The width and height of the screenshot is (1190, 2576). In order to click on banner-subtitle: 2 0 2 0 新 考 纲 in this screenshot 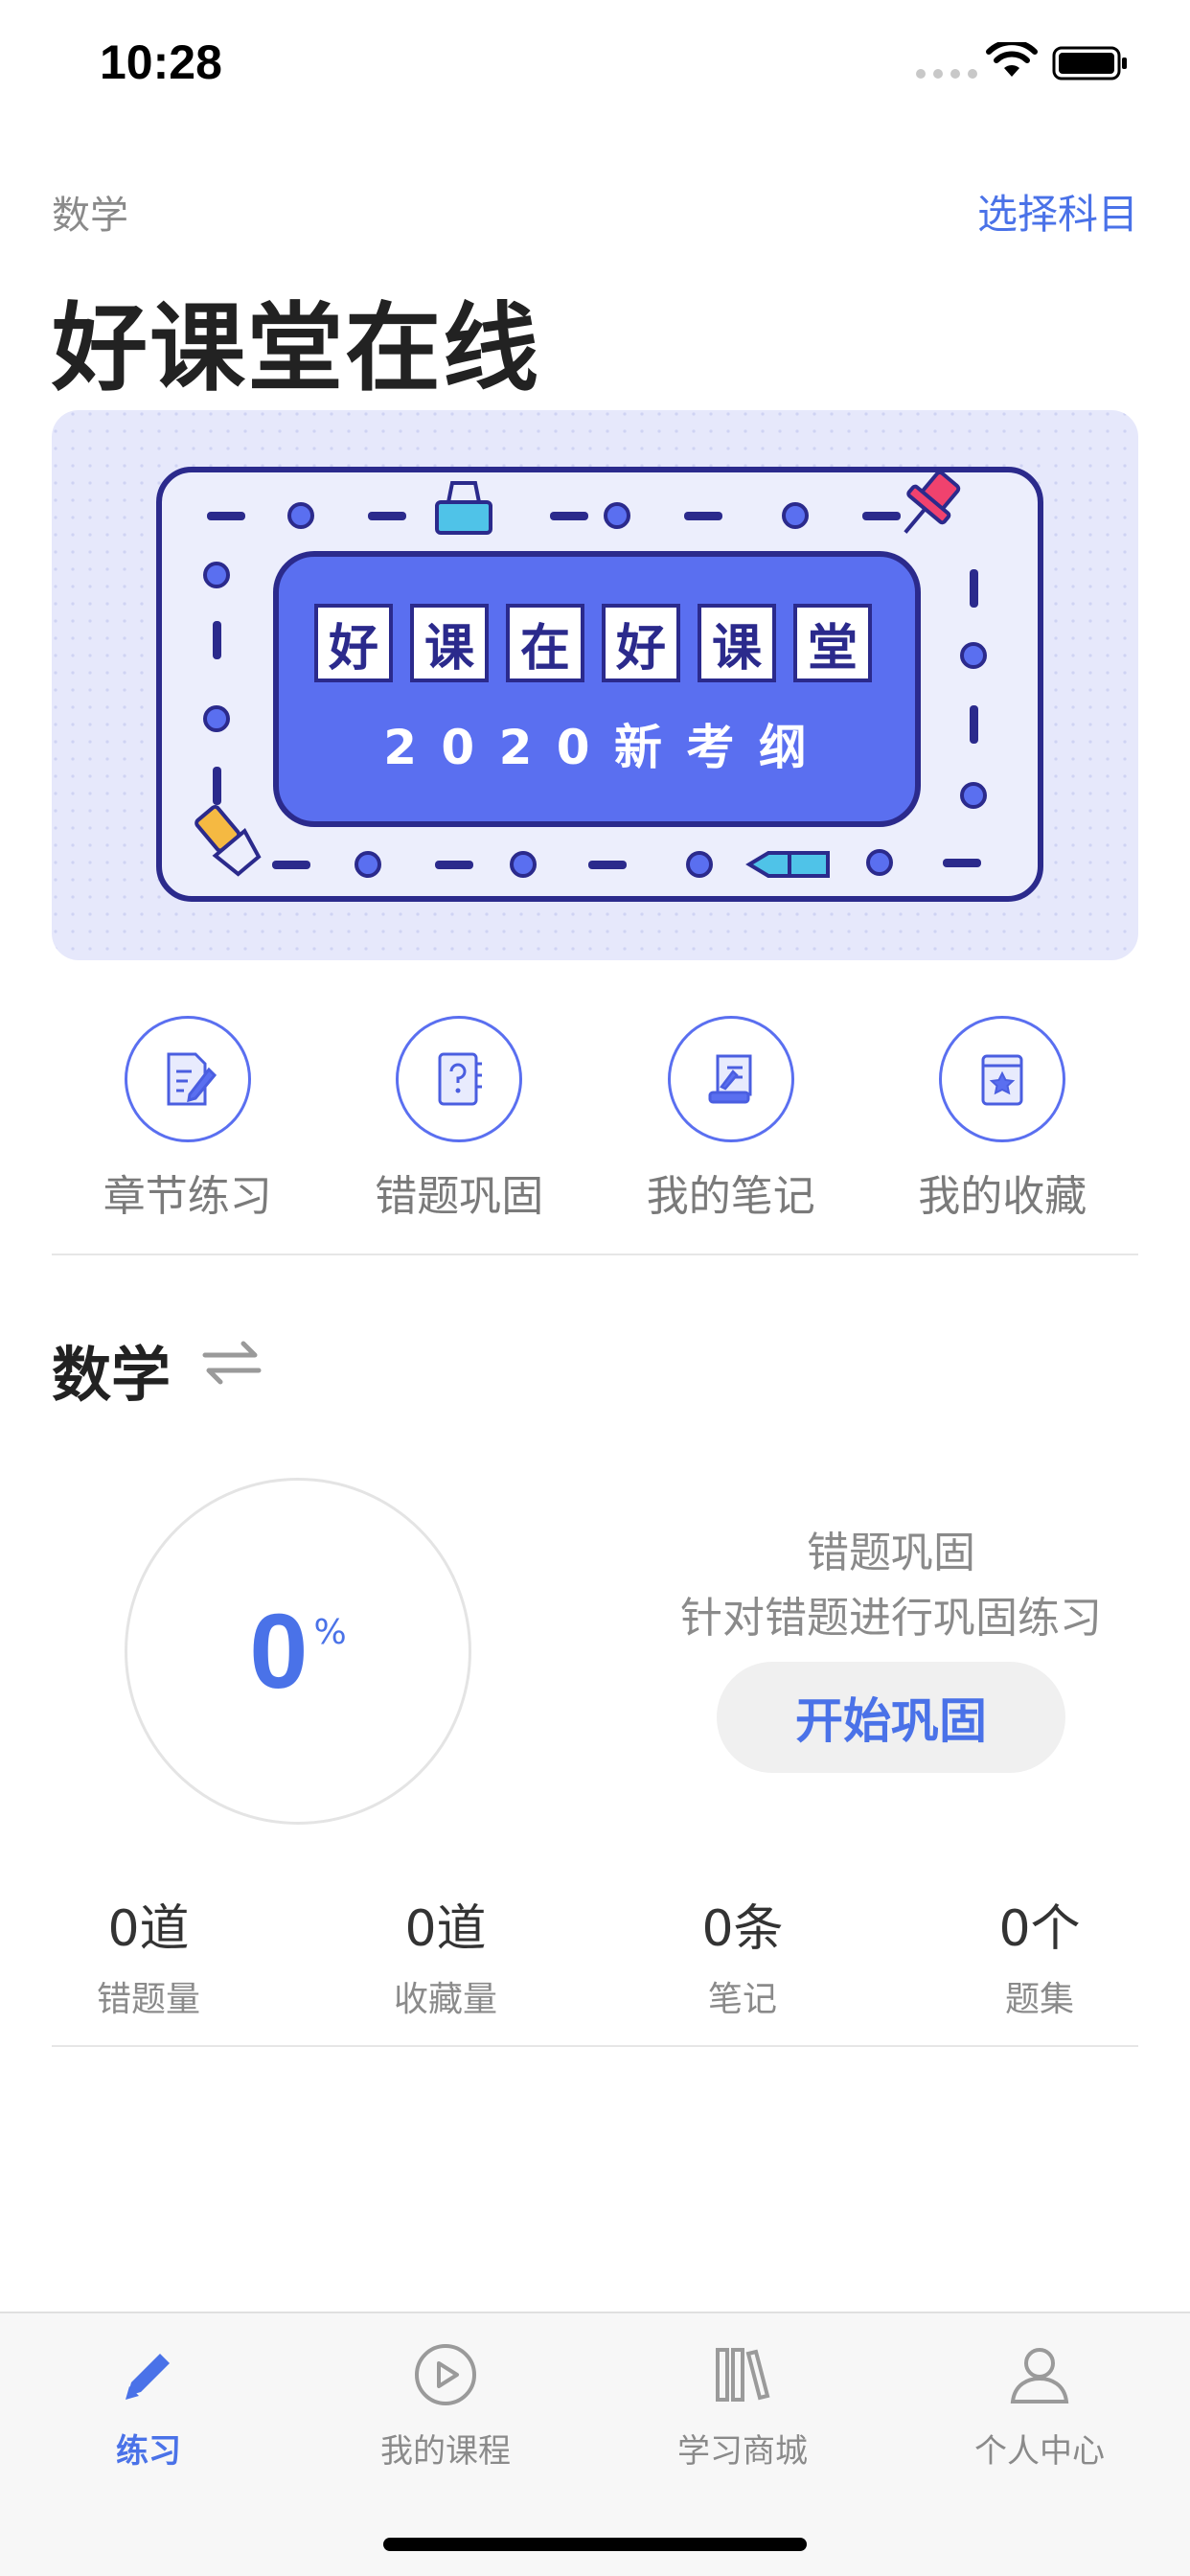, I will do `click(597, 747)`.